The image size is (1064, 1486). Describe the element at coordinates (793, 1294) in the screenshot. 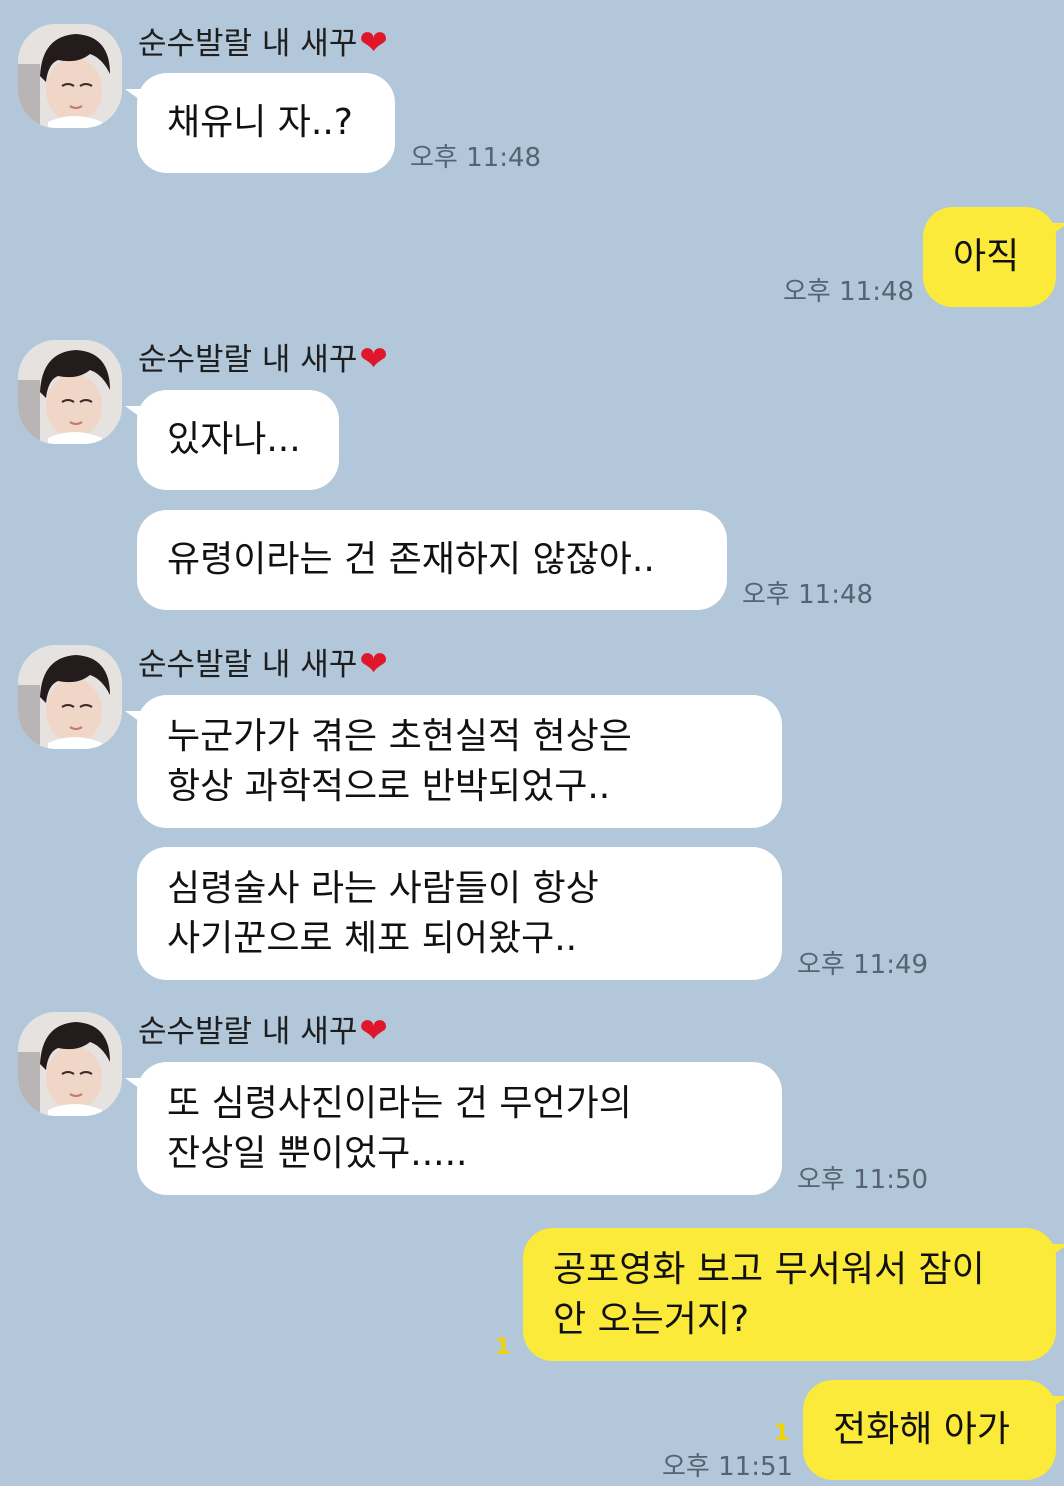

I see `message-bubble-mine: 공포영화 보고 무서워서 잠이 안 오는거지?` at that location.